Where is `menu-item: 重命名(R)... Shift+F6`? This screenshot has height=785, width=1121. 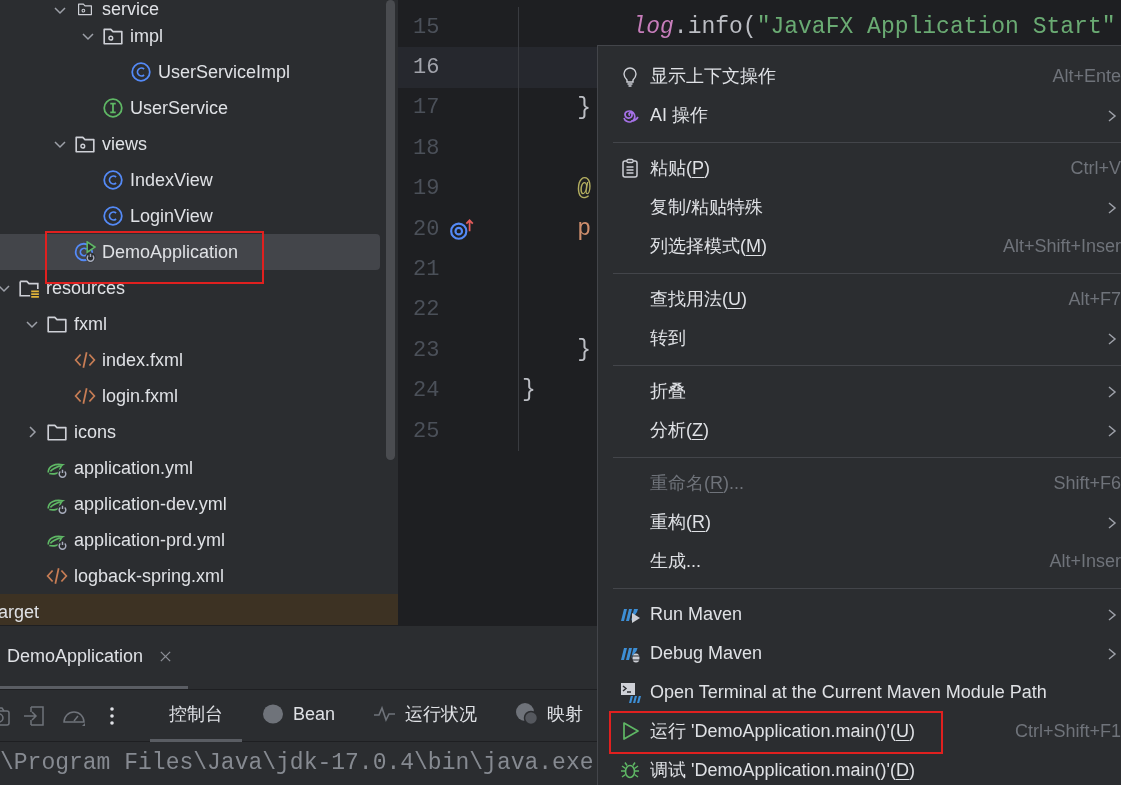
menu-item: 重命名(R)... Shift+F6 is located at coordinates (859, 483).